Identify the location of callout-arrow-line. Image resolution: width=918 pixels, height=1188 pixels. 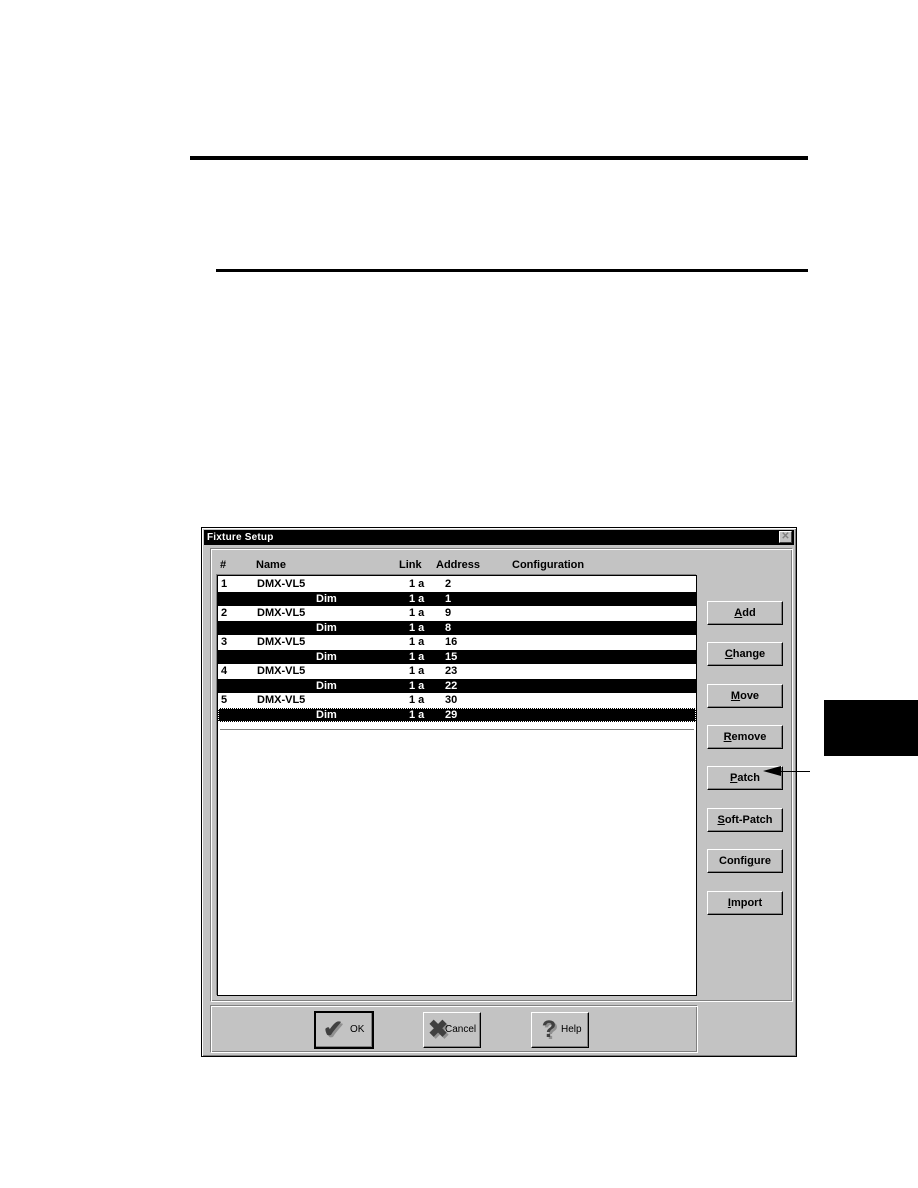
(795, 771).